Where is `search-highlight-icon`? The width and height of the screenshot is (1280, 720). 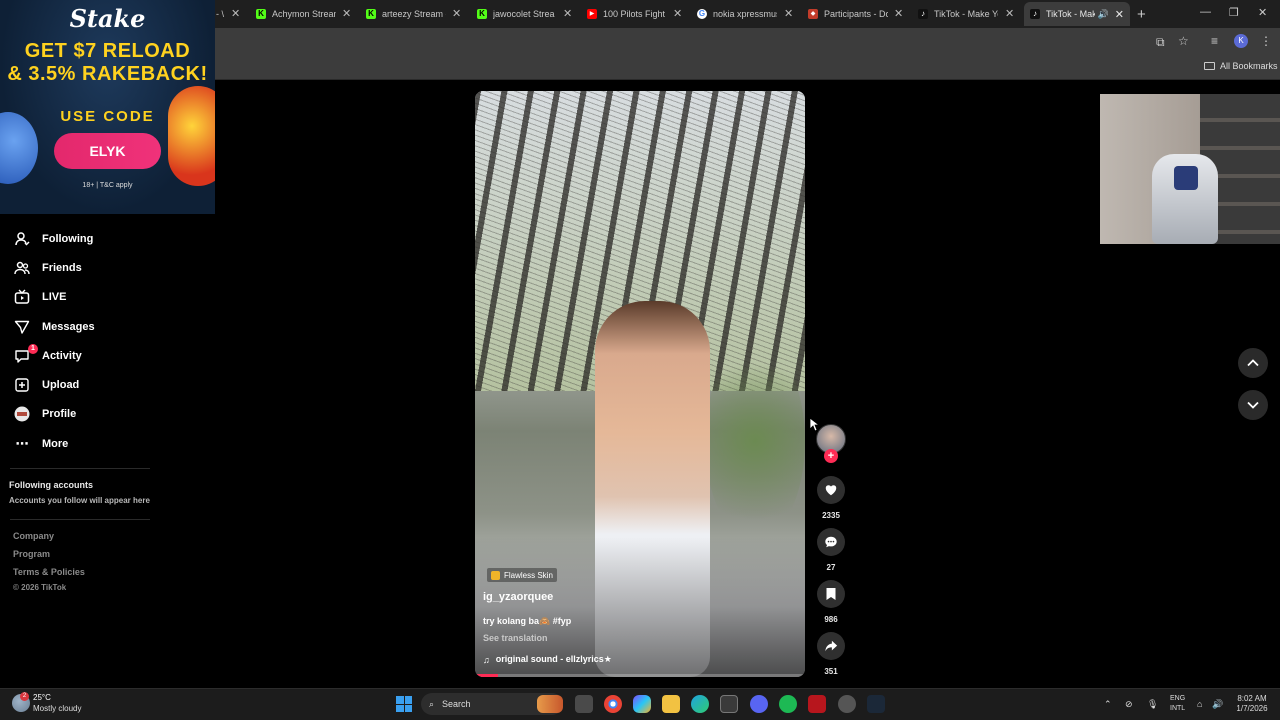 search-highlight-icon is located at coordinates (550, 704).